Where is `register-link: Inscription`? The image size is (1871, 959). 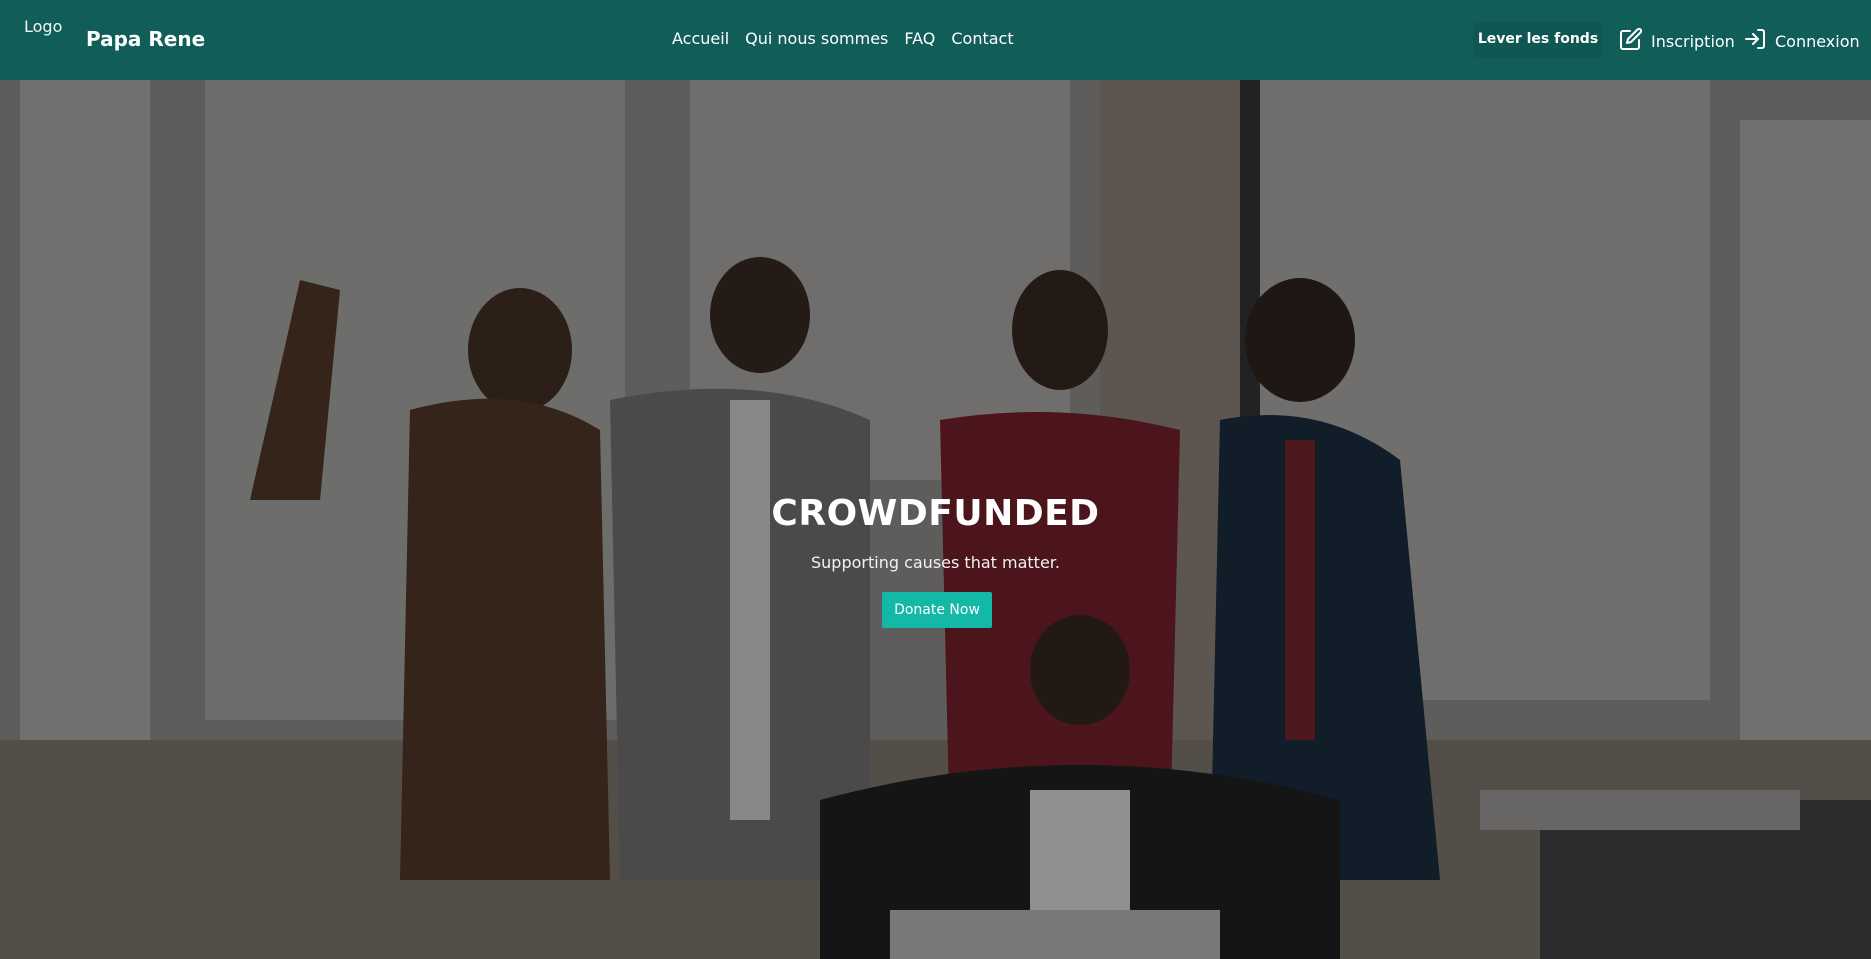 register-link: Inscription is located at coordinates (1677, 41).